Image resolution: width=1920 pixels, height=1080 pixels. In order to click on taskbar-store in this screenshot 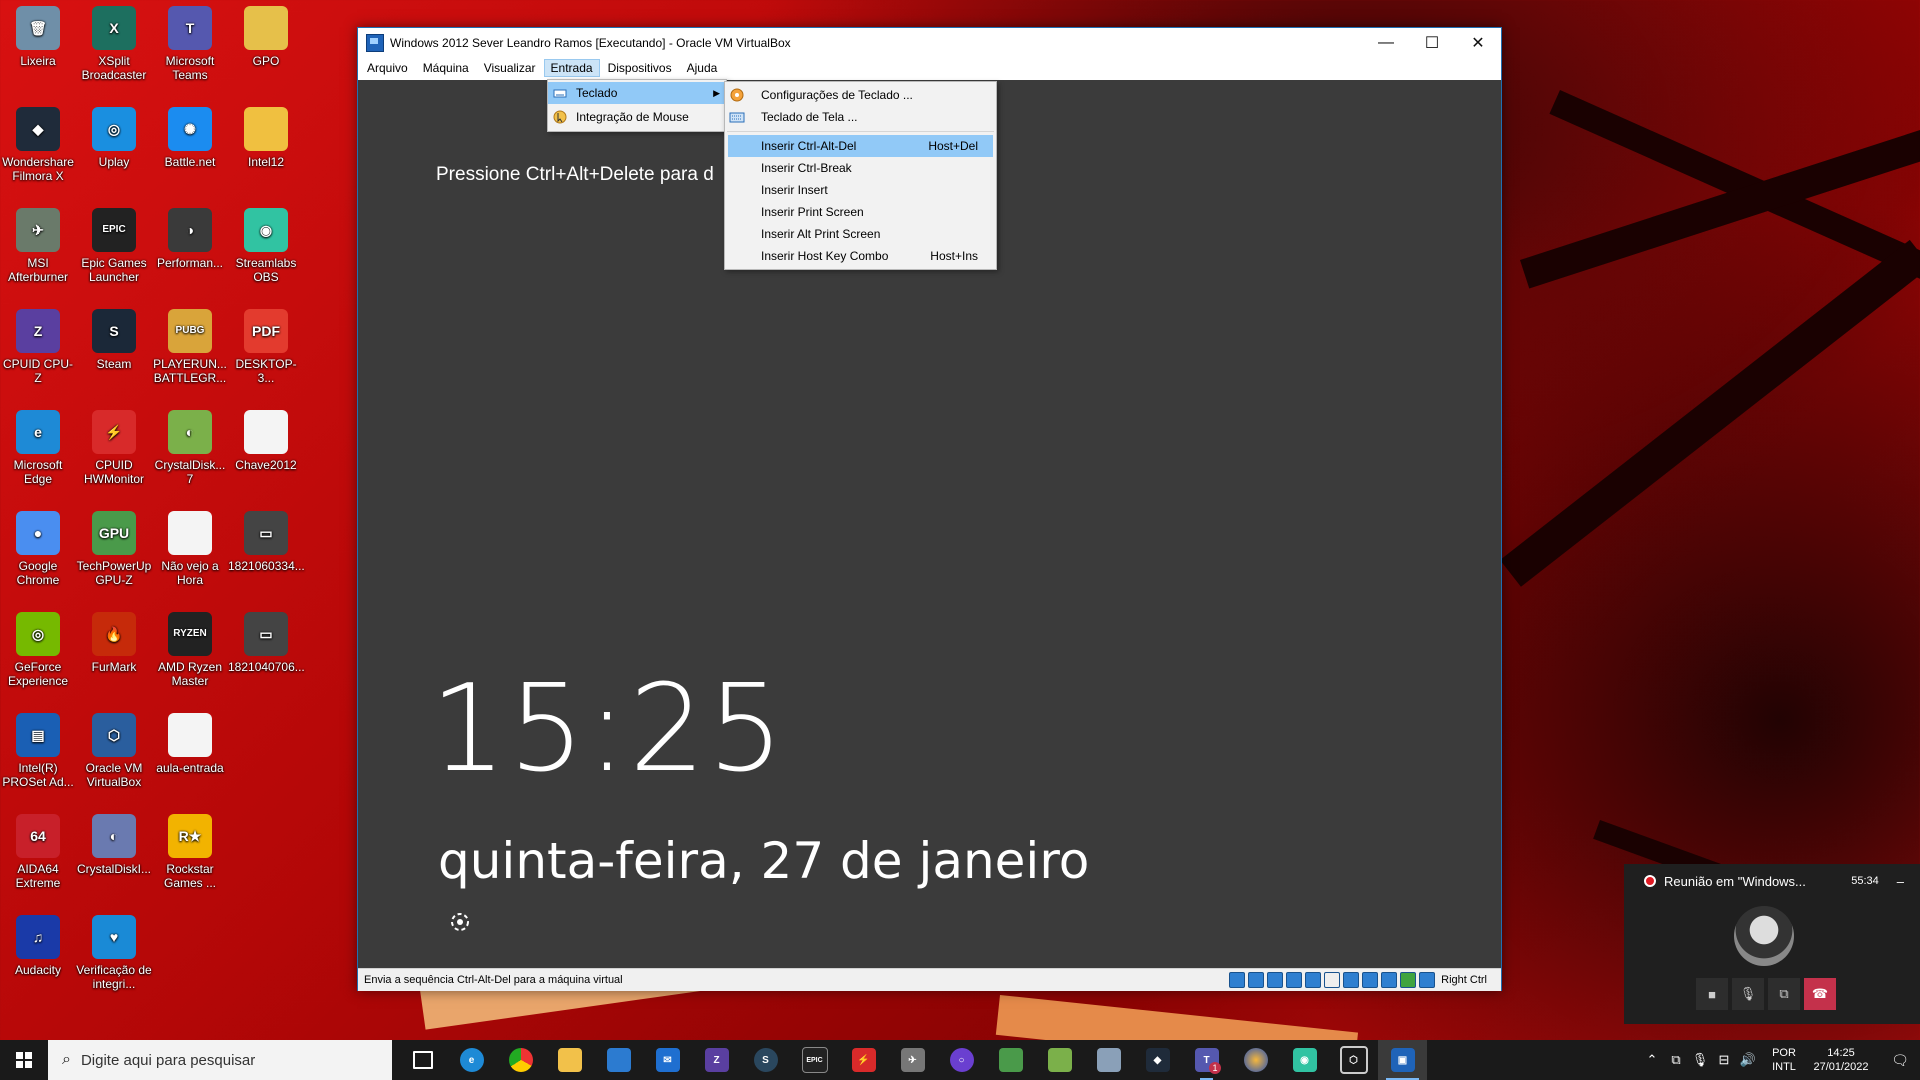, I will do `click(618, 1060)`.